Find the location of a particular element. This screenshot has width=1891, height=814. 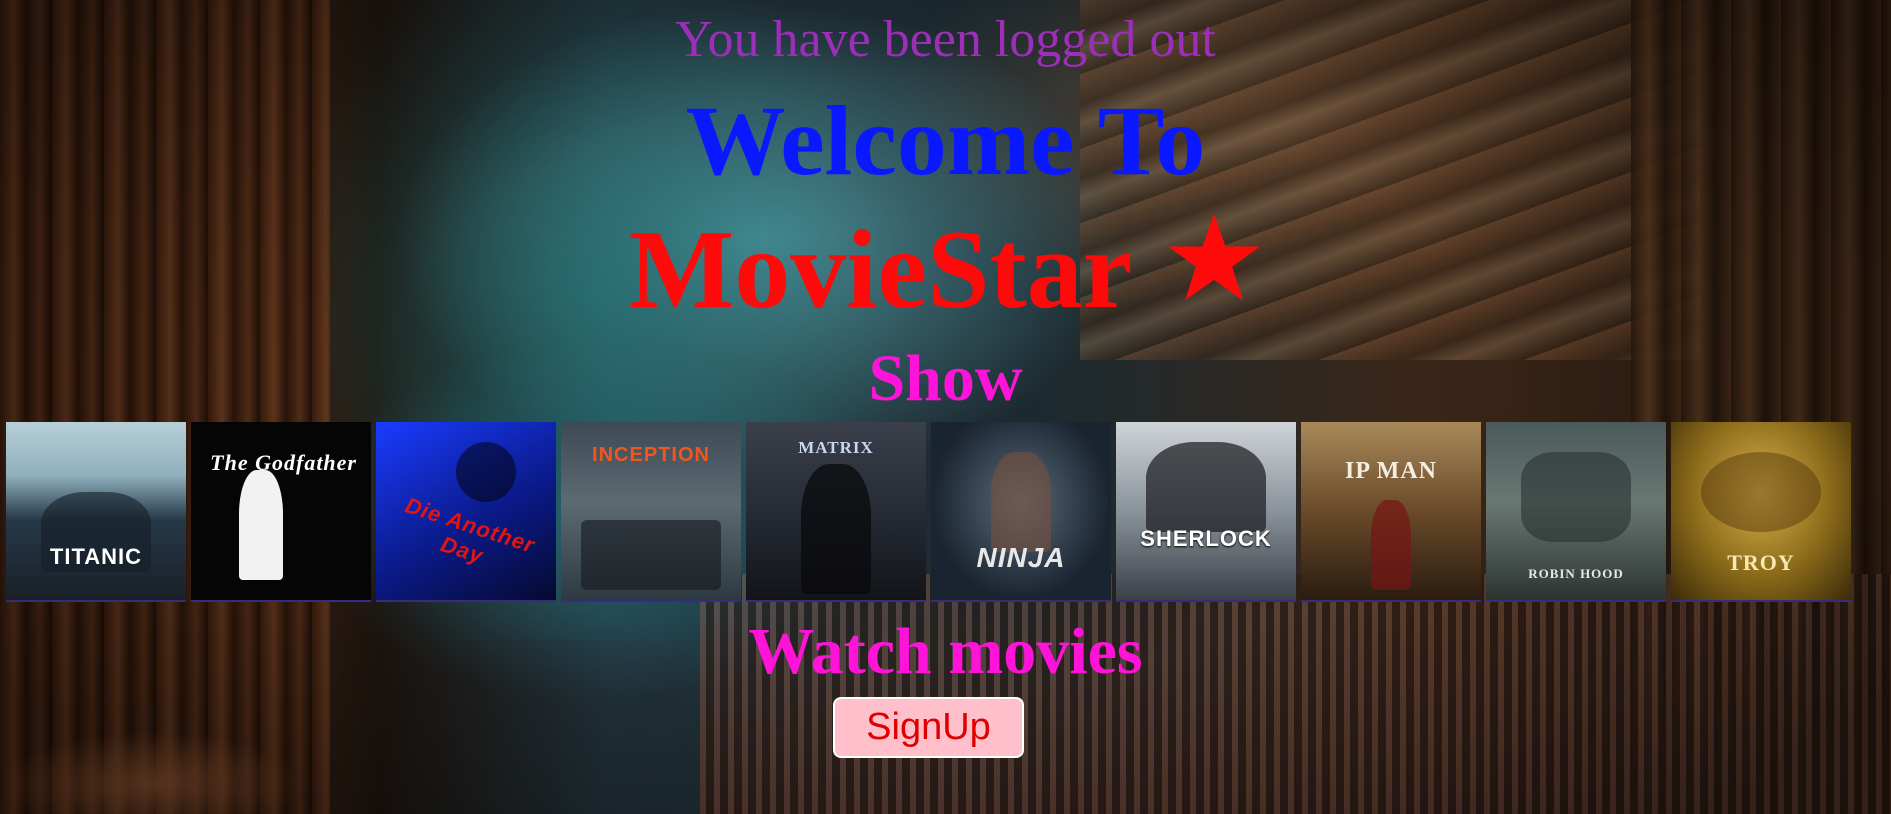

poster-title: The Godfather is located at coordinates (283, 462).